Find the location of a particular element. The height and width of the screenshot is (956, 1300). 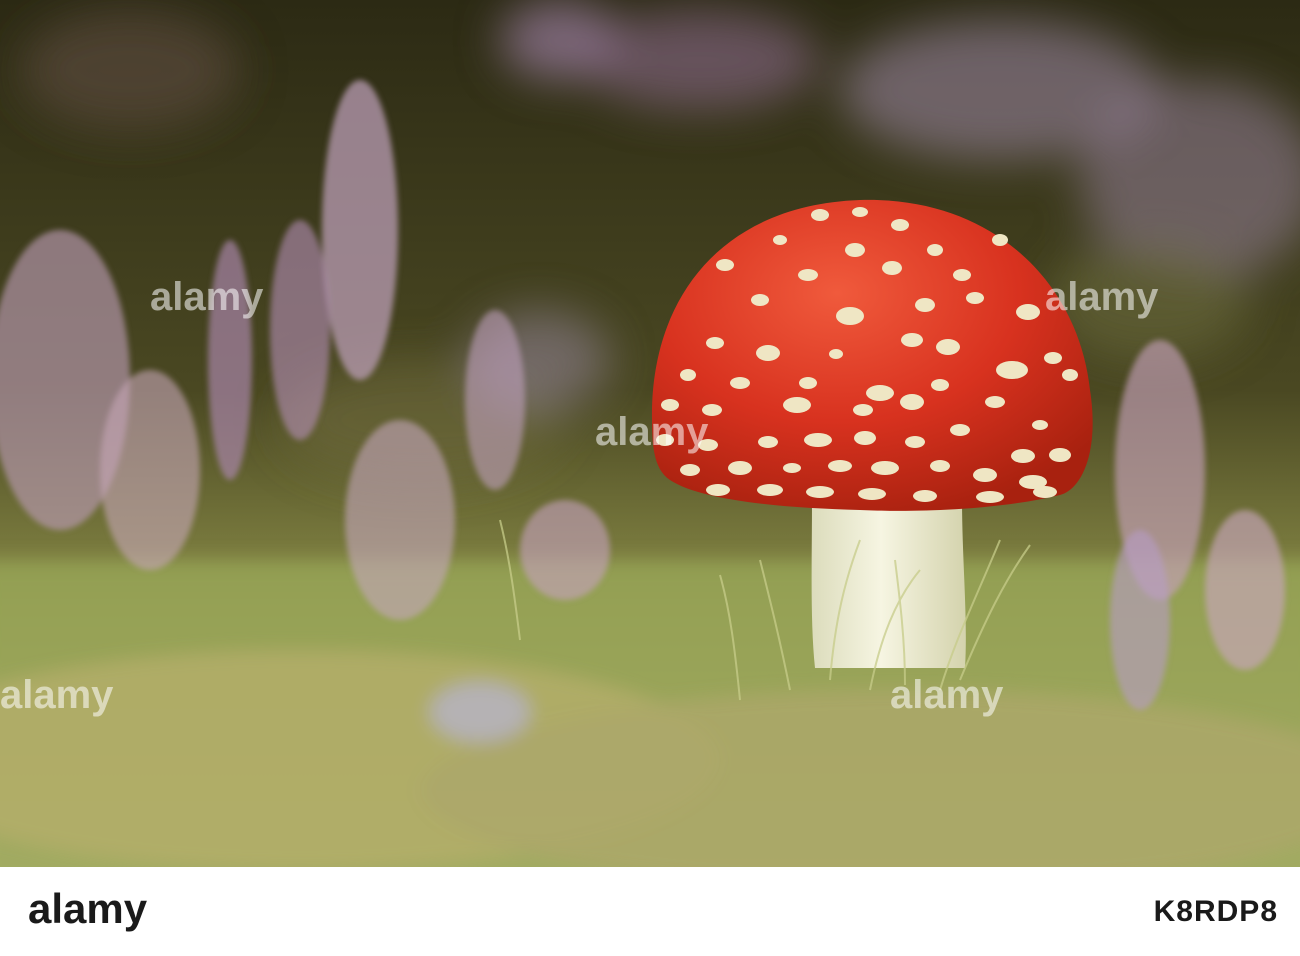

footer-bar: alamy K8RDP8 is located at coordinates (650, 911).